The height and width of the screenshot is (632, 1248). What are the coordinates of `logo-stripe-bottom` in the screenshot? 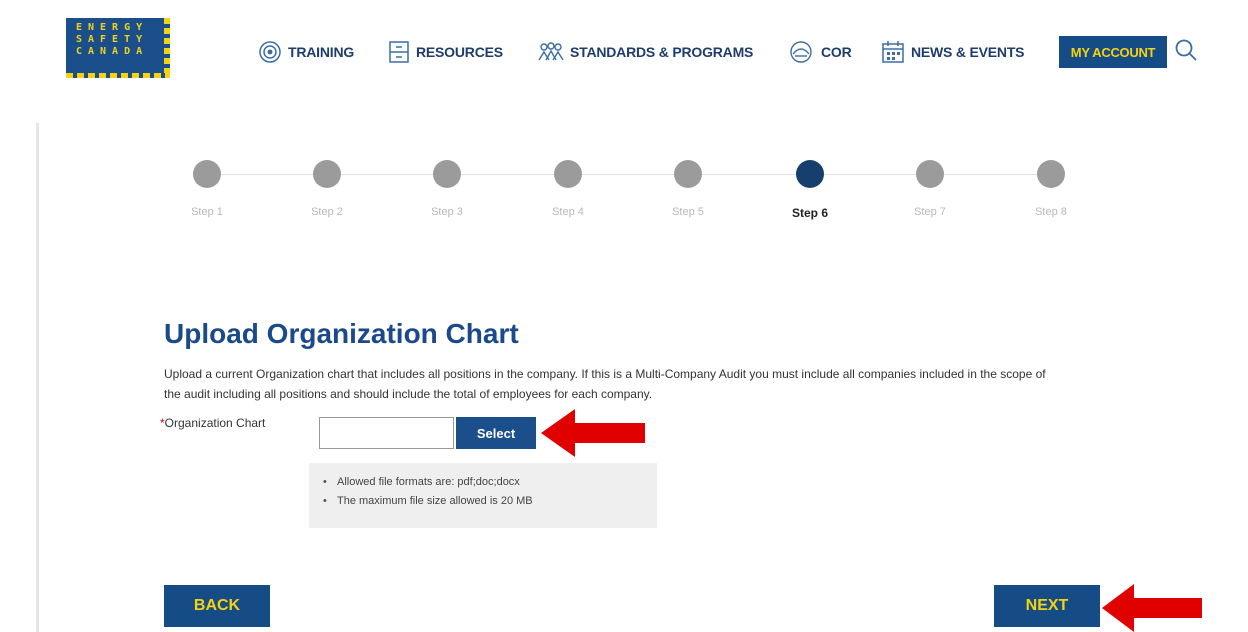 It's located at (118, 75).